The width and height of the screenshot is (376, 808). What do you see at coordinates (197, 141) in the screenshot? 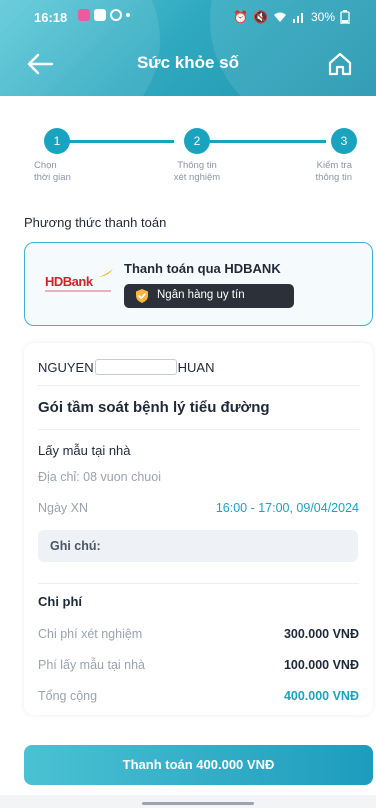
I see `step-2-circle: 2` at bounding box center [197, 141].